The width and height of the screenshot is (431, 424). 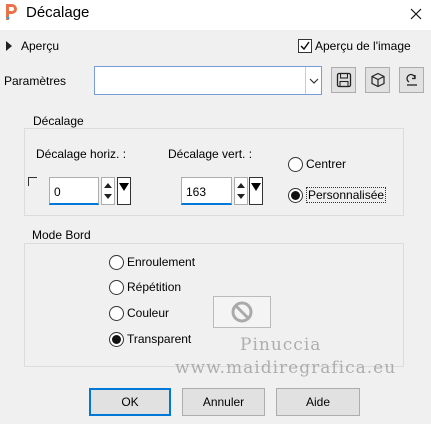 What do you see at coordinates (223, 402) in the screenshot?
I see `cancel-button: Annuler` at bounding box center [223, 402].